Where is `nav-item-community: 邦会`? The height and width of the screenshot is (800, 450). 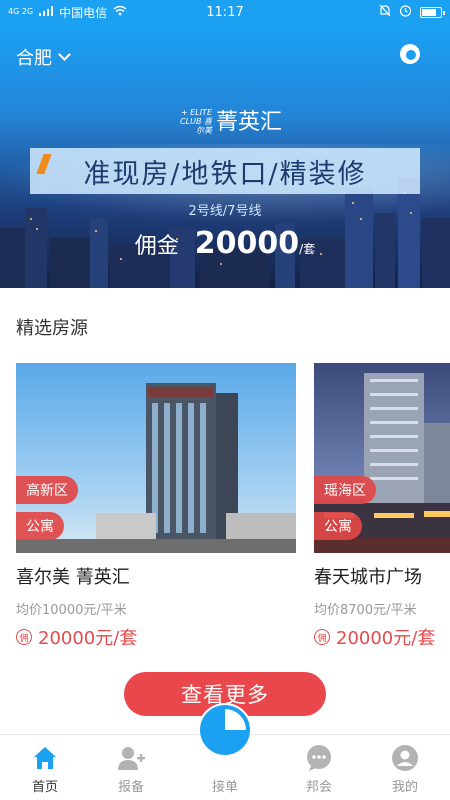 nav-item-community: 邦会 is located at coordinates (319, 767).